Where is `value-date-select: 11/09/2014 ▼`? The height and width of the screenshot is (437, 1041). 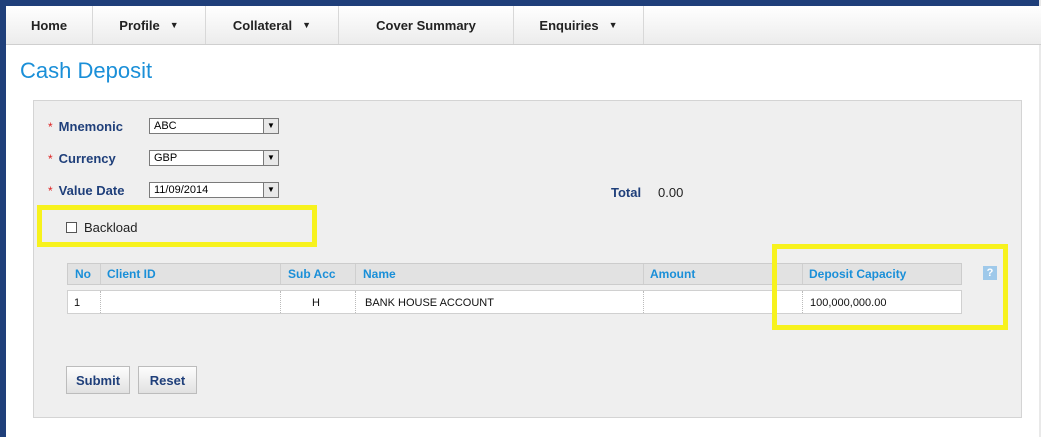 value-date-select: 11/09/2014 ▼ is located at coordinates (214, 190).